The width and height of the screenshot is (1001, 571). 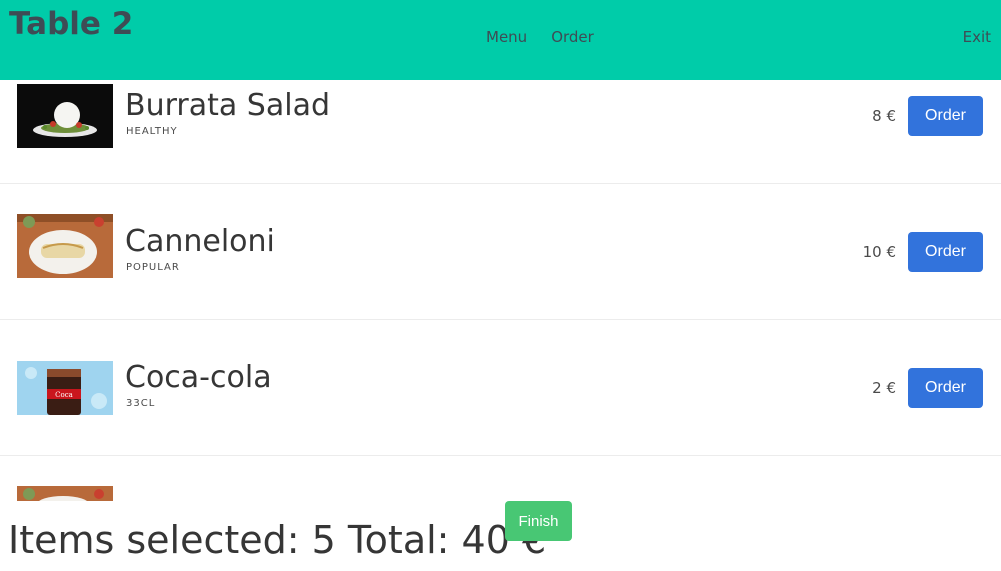 What do you see at coordinates (153, 267) in the screenshot?
I see `item-tag: POPULAR` at bounding box center [153, 267].